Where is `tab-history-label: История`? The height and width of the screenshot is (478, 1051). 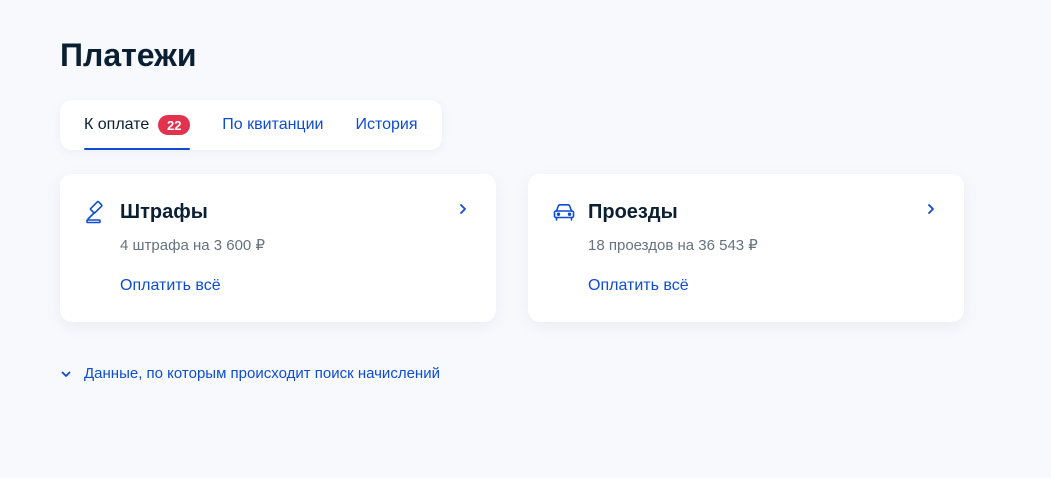 tab-history-label: История is located at coordinates (386, 124).